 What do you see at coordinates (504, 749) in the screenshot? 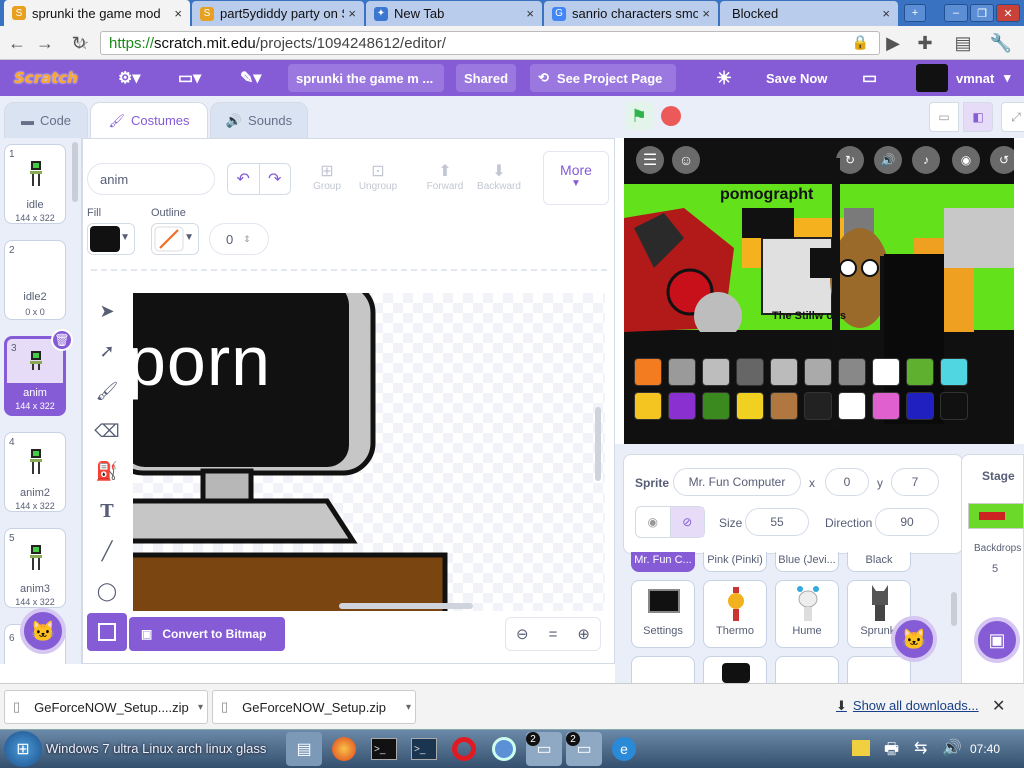
I see `chromium-icon` at bounding box center [504, 749].